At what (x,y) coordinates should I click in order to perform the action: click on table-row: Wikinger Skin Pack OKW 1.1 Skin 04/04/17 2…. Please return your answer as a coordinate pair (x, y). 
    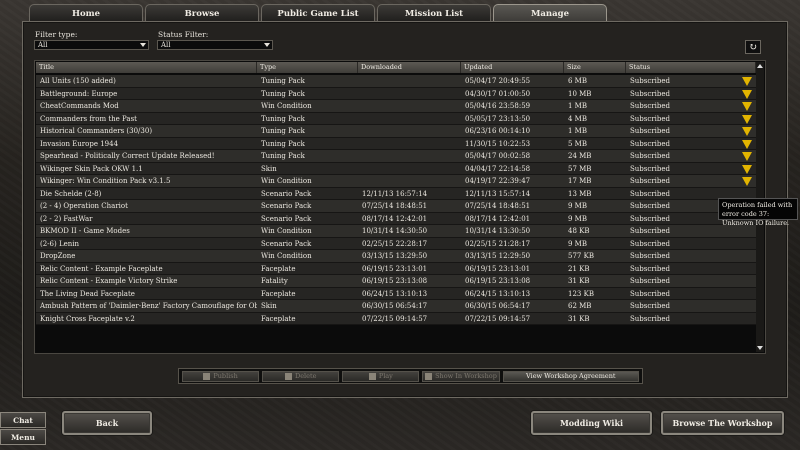
    Looking at the image, I should click on (396, 168).